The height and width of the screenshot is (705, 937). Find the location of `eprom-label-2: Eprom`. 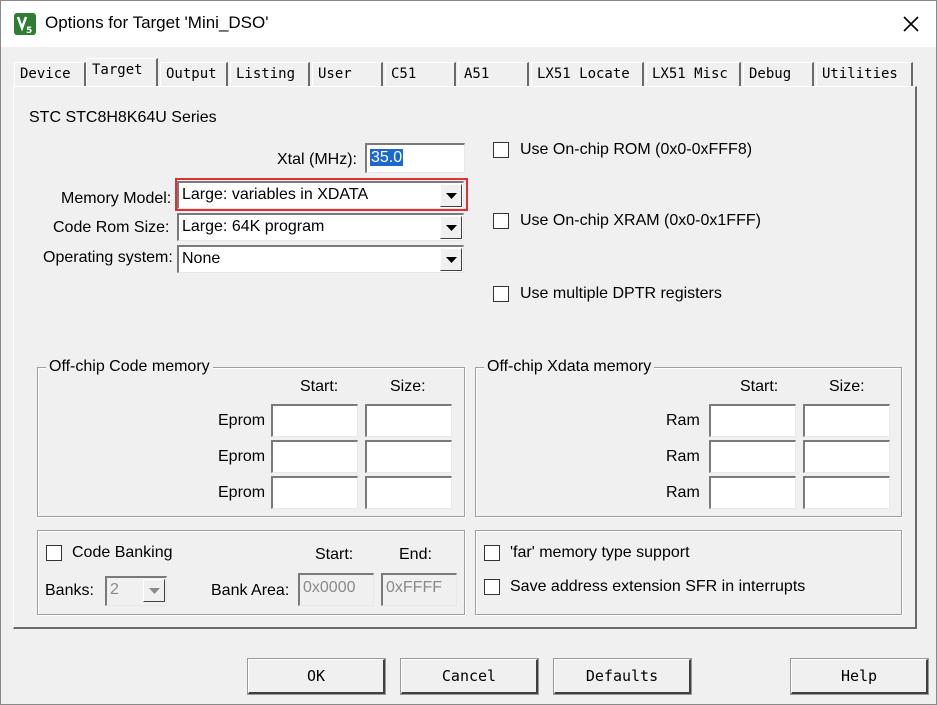

eprom-label-2: Eprom is located at coordinates (242, 456).